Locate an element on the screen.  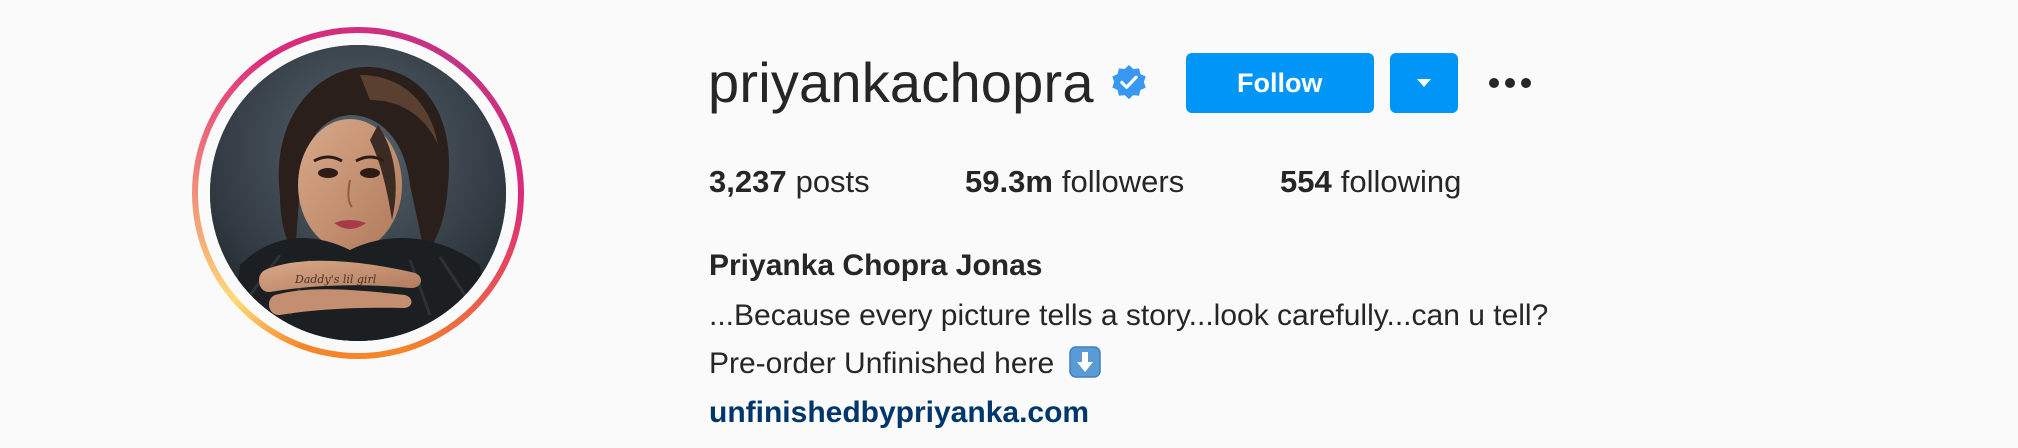
followers-count: 59.3m is located at coordinates (1009, 181).